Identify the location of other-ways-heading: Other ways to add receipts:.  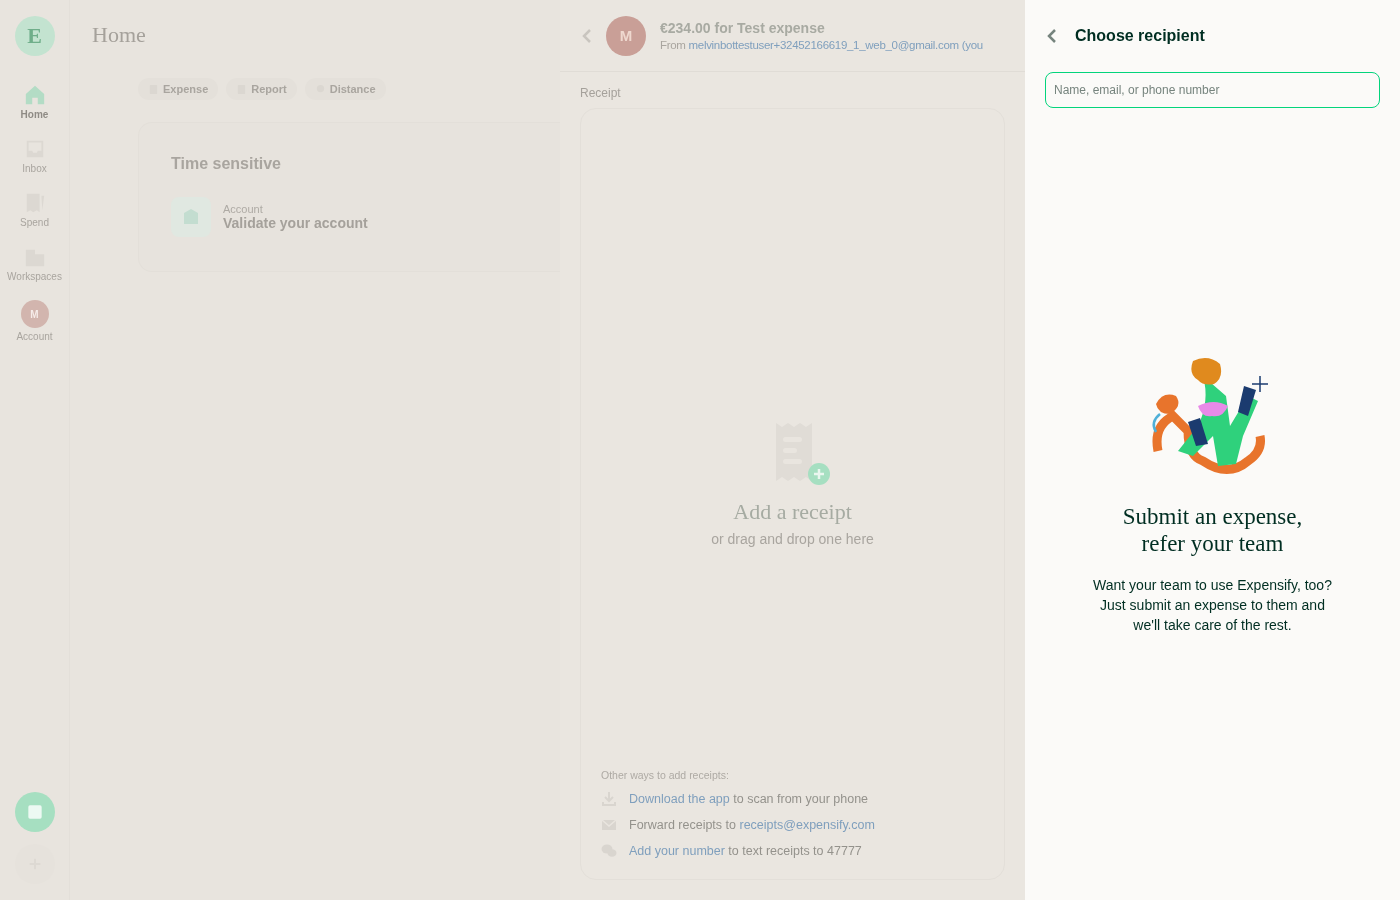
(665, 775).